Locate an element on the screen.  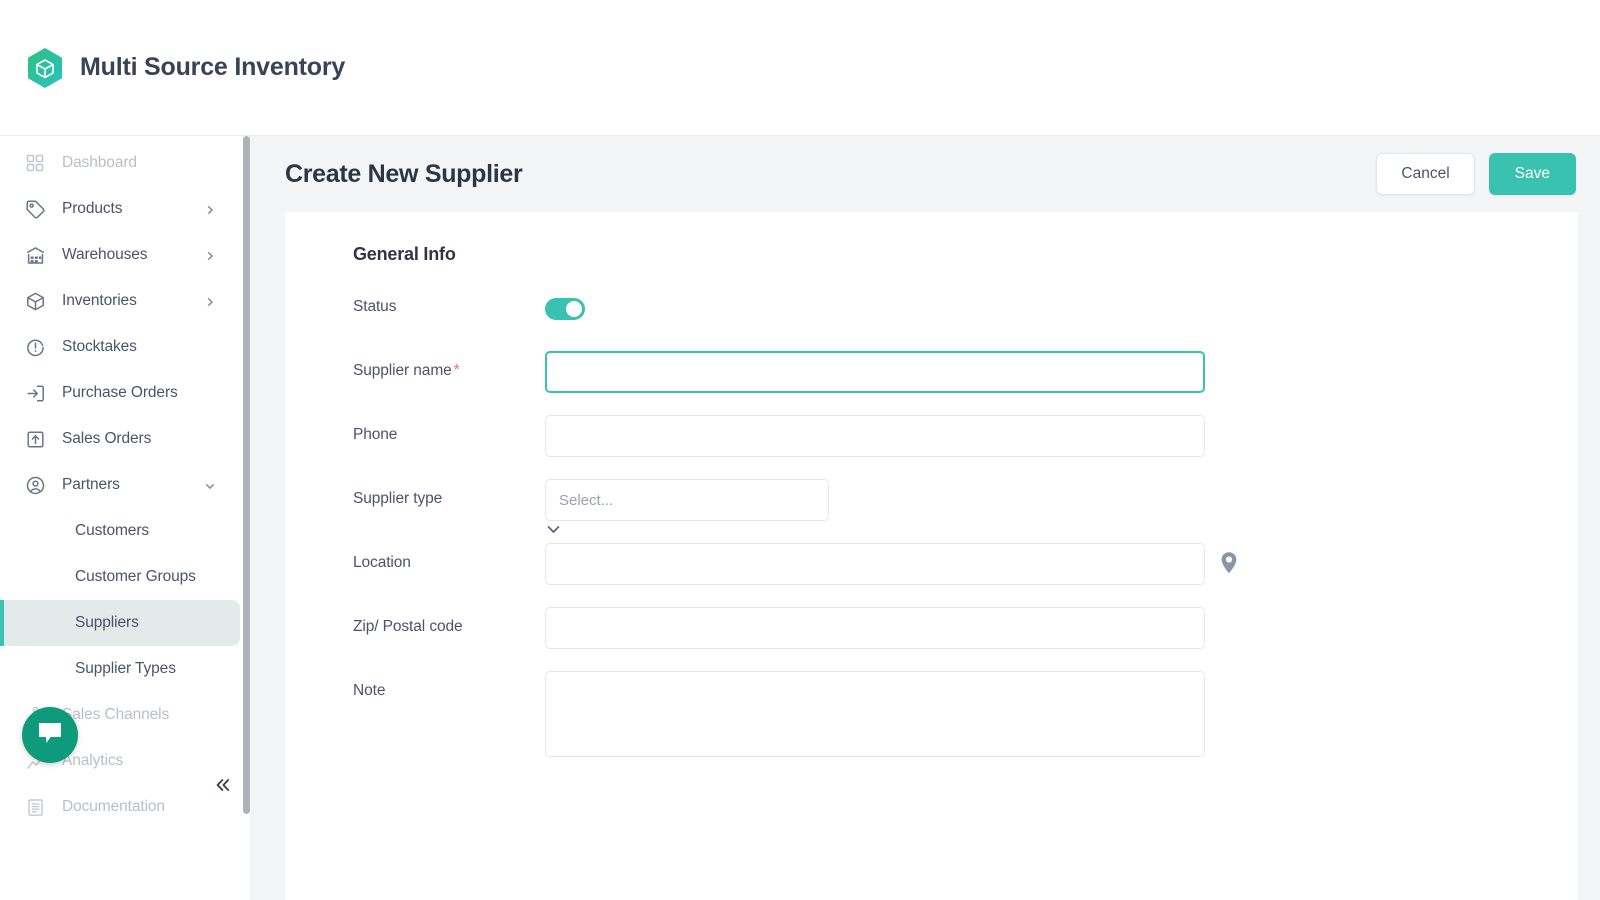
sidebar-item-label: Stocktakes is located at coordinates (99, 346).